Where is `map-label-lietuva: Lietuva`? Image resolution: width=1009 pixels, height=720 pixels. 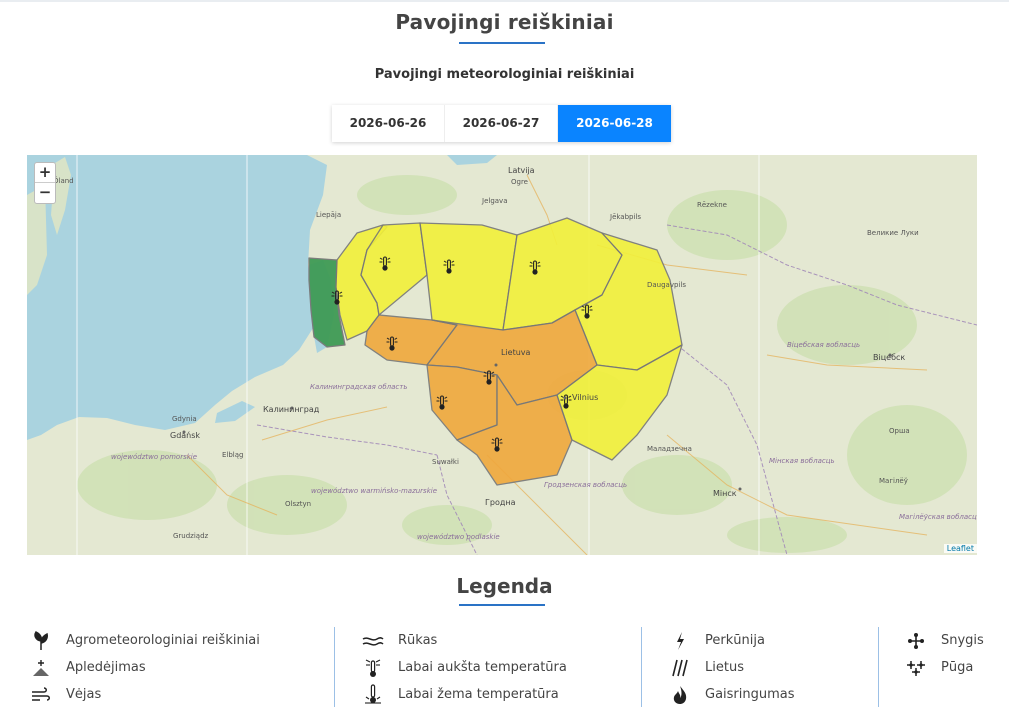
map-label-lietuva: Lietuva is located at coordinates (516, 352).